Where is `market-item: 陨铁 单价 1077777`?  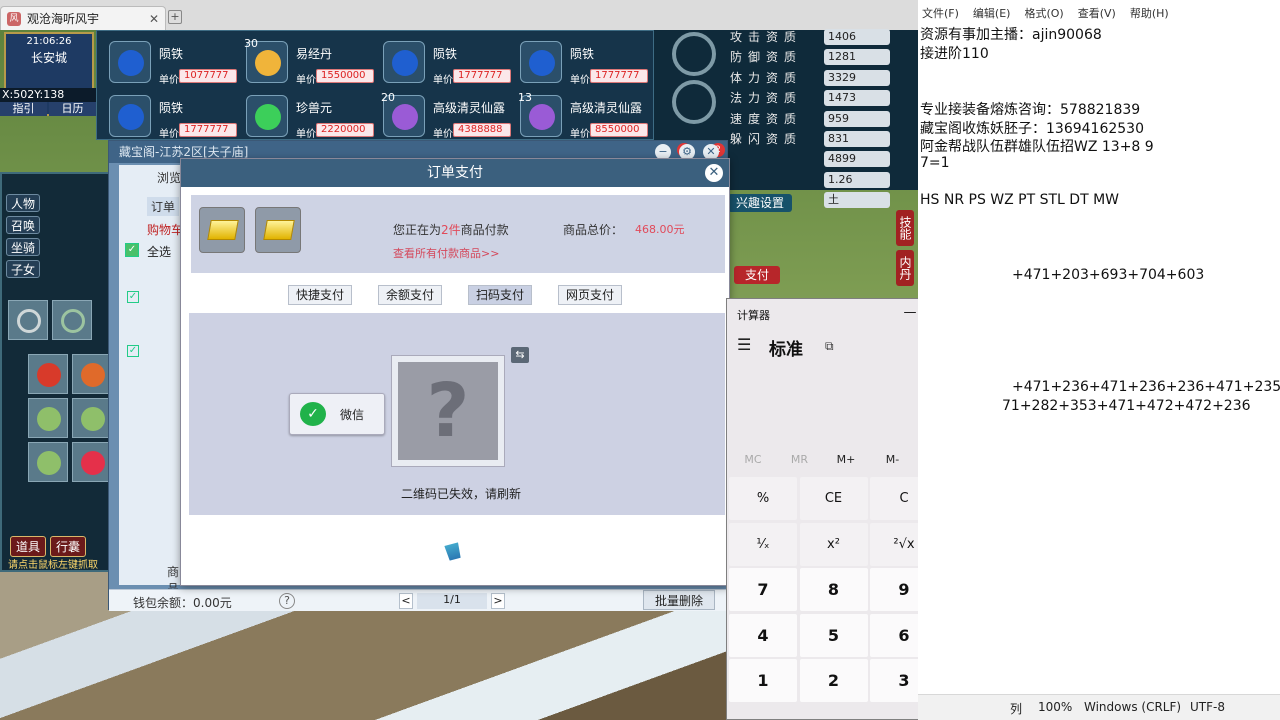
market-item: 陨铁 单价 1077777 is located at coordinates (170, 60).